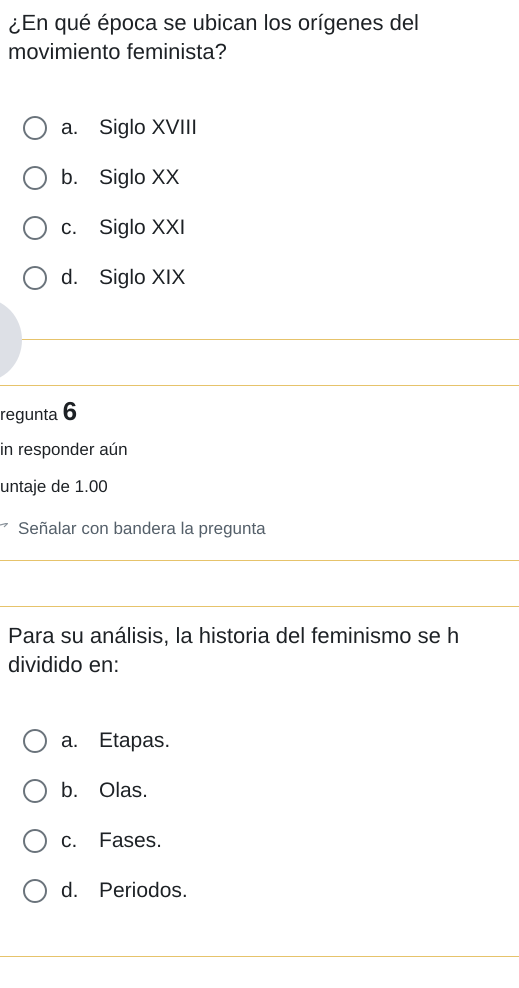 The width and height of the screenshot is (519, 988). I want to click on option-label: Fases., so click(130, 841).